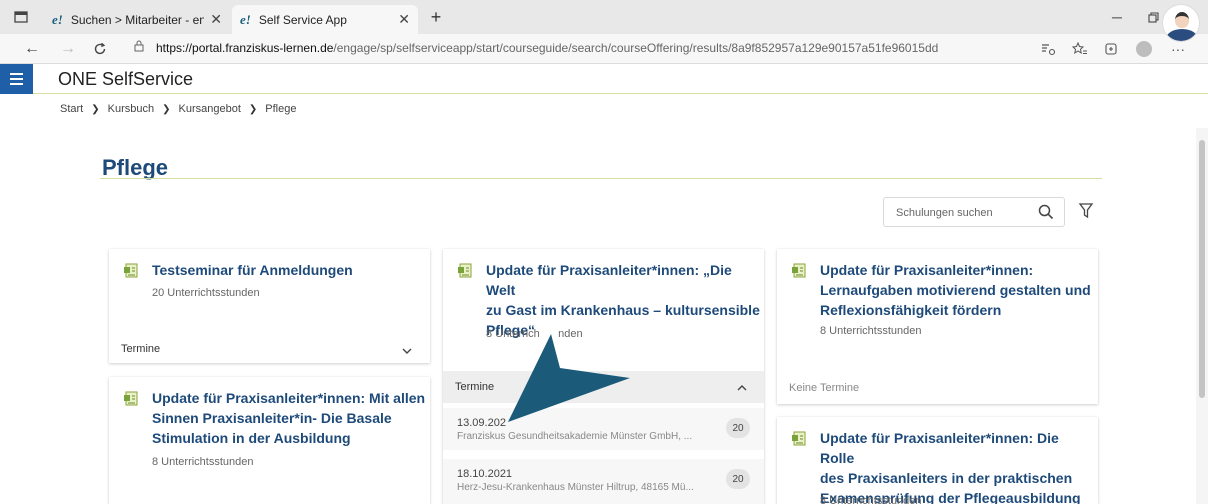 Image resolution: width=1208 pixels, height=504 pixels. I want to click on favorites-icon, so click(1080, 49).